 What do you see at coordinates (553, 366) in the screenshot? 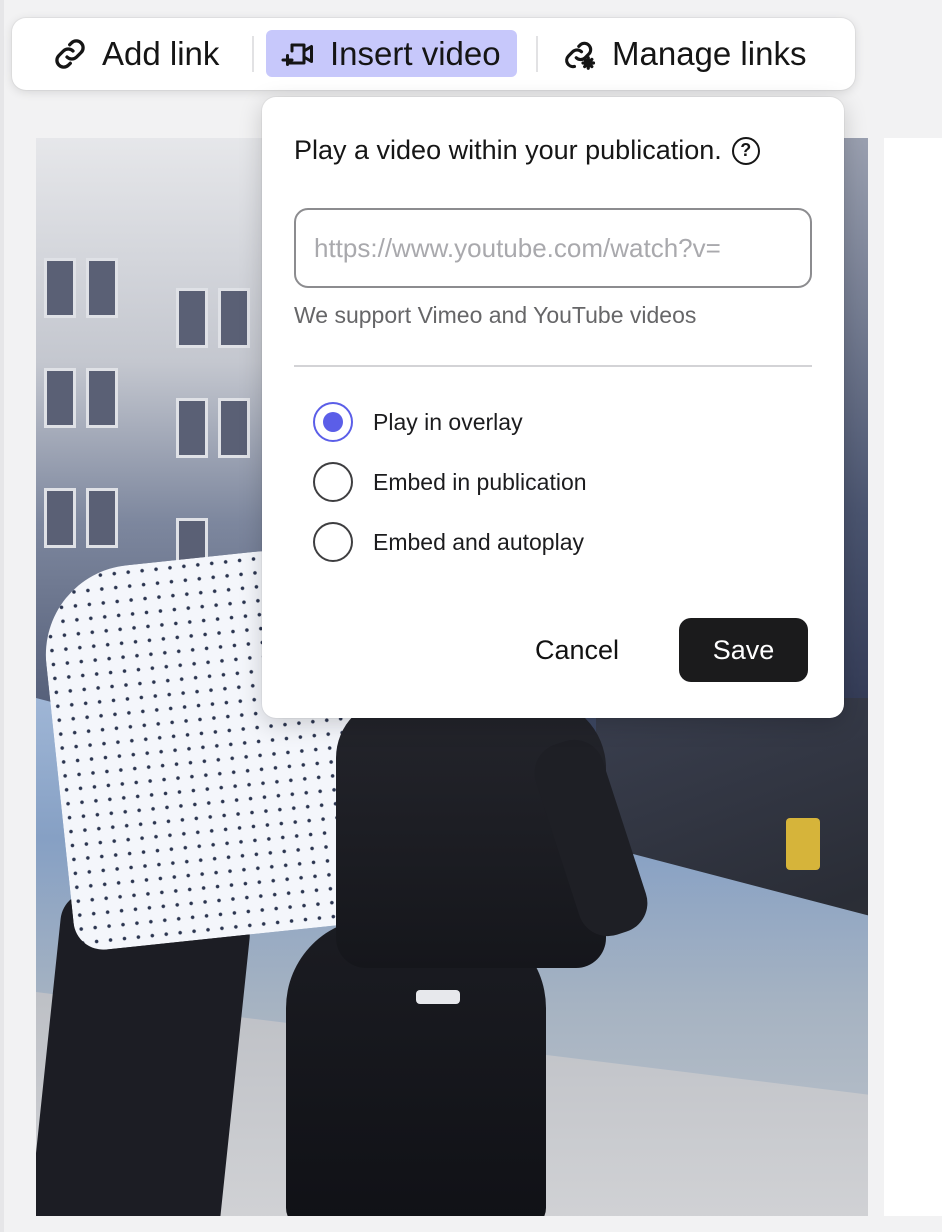
I see `divider` at bounding box center [553, 366].